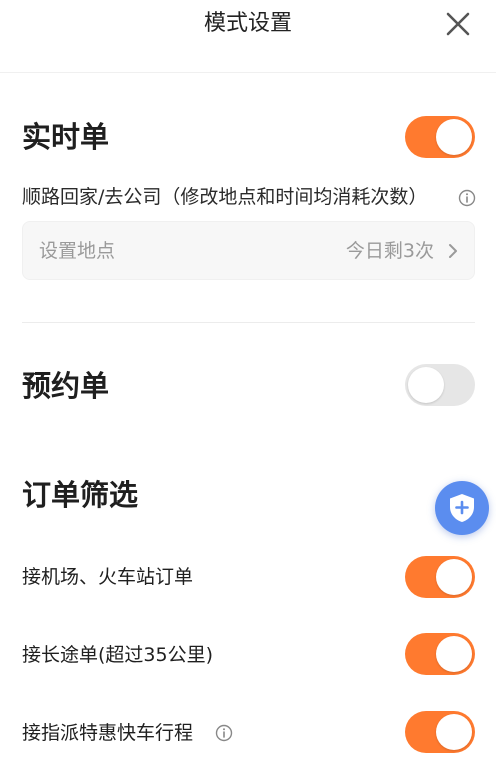 Image resolution: width=496 pixels, height=765 pixels. Describe the element at coordinates (453, 251) in the screenshot. I see `chevron-right-icon` at that location.